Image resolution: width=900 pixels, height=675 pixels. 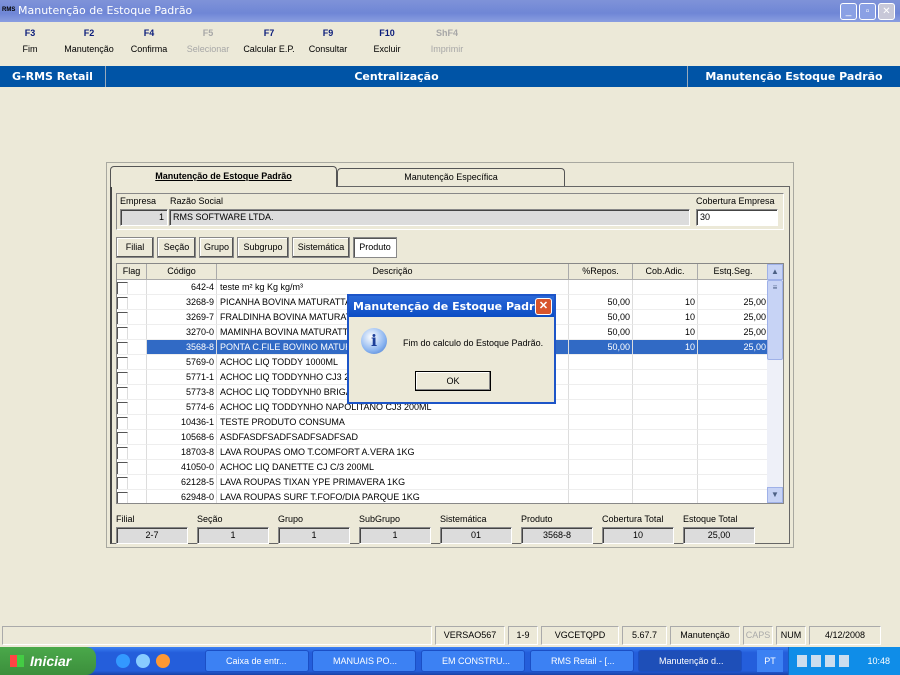 I want to click on table-row: 10436-1 TESTE PRODUTO CONSUMA, so click(x=443, y=422).